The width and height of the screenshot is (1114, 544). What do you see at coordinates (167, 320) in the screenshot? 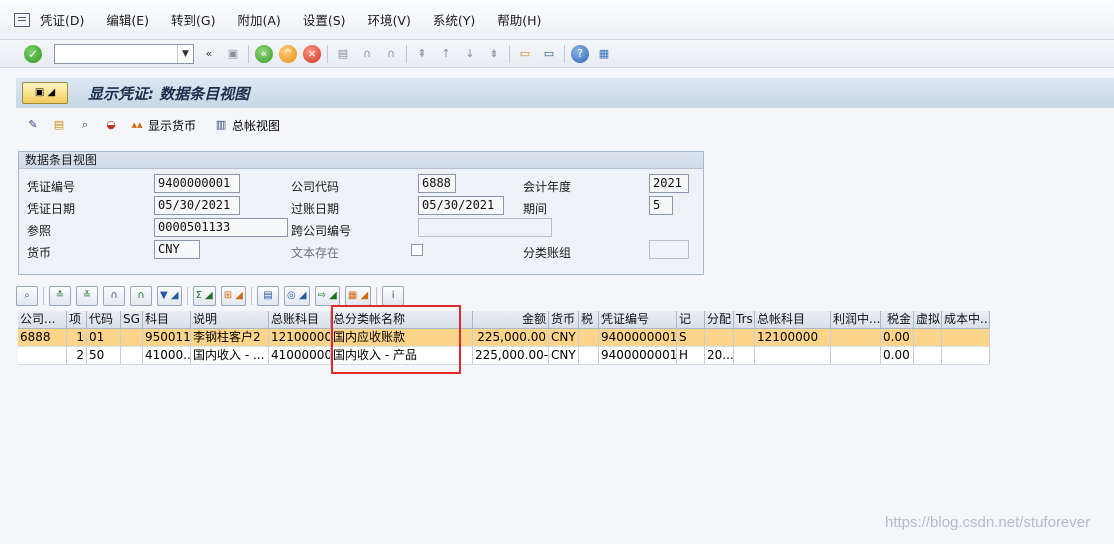
I see `column-header-account: 科目` at bounding box center [167, 320].